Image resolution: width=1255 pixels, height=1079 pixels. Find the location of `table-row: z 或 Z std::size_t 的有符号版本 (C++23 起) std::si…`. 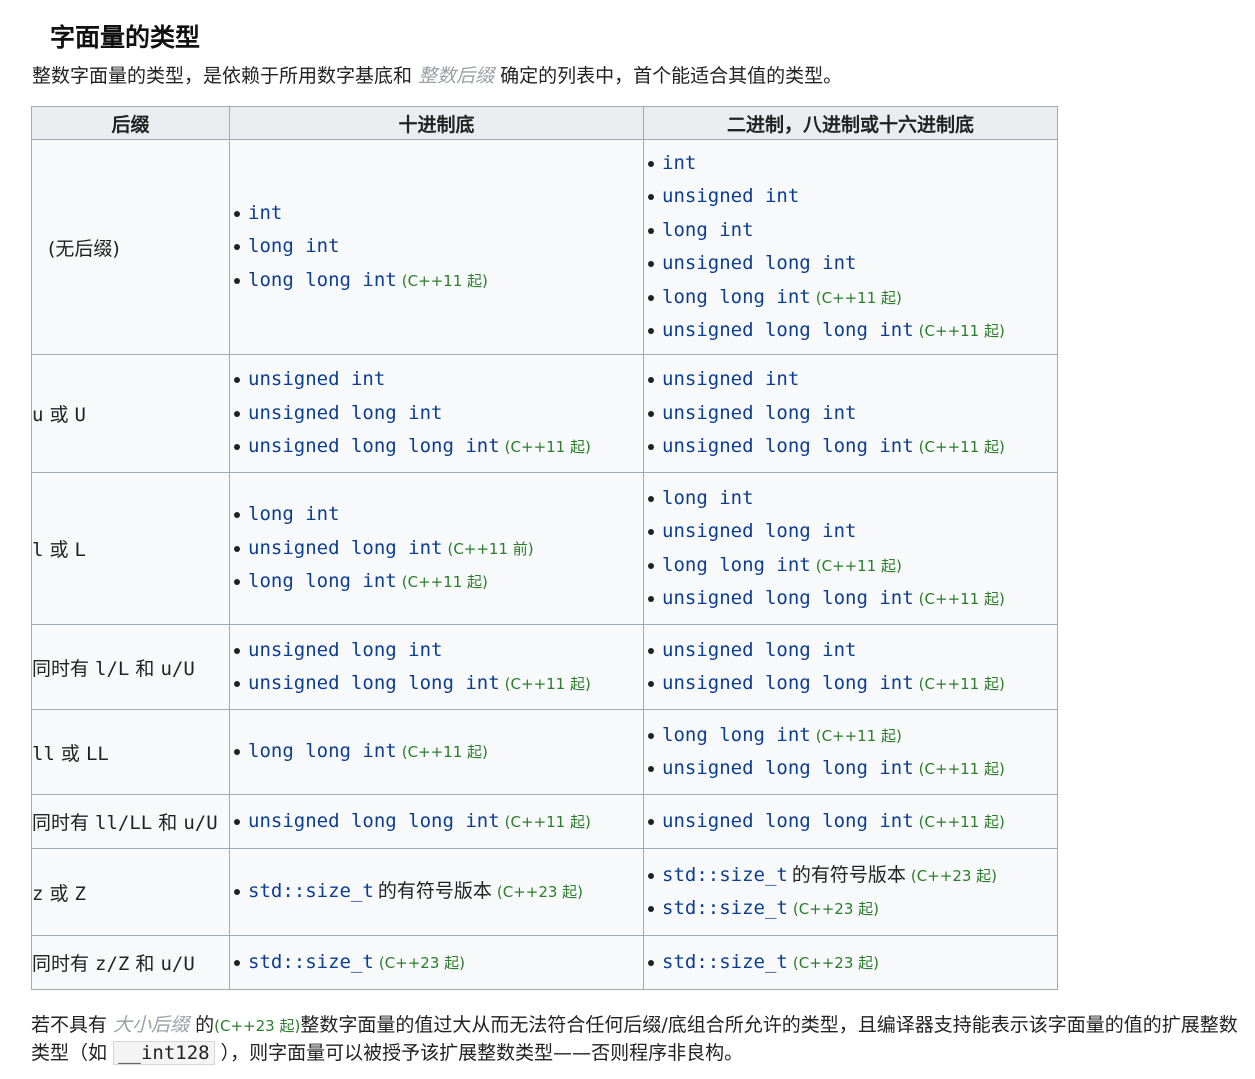

table-row: z 或 Z std::size_t 的有符号版本 (C++23 起) std::si… is located at coordinates (544, 892).